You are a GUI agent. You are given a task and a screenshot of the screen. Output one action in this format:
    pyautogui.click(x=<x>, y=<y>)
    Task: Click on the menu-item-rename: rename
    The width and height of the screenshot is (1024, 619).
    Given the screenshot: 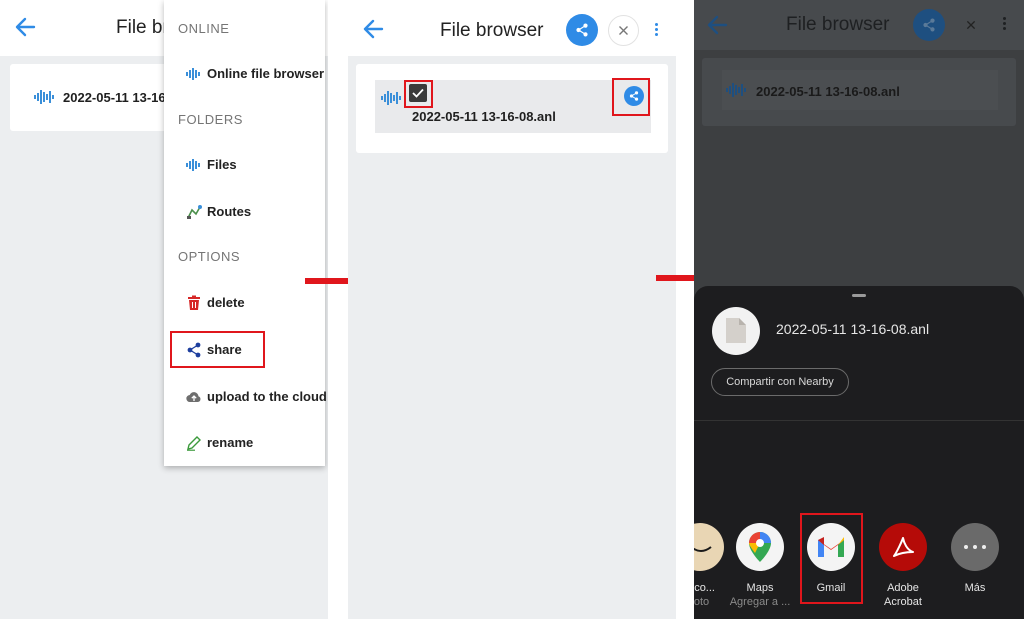 What is the action you would take?
    pyautogui.click(x=244, y=443)
    